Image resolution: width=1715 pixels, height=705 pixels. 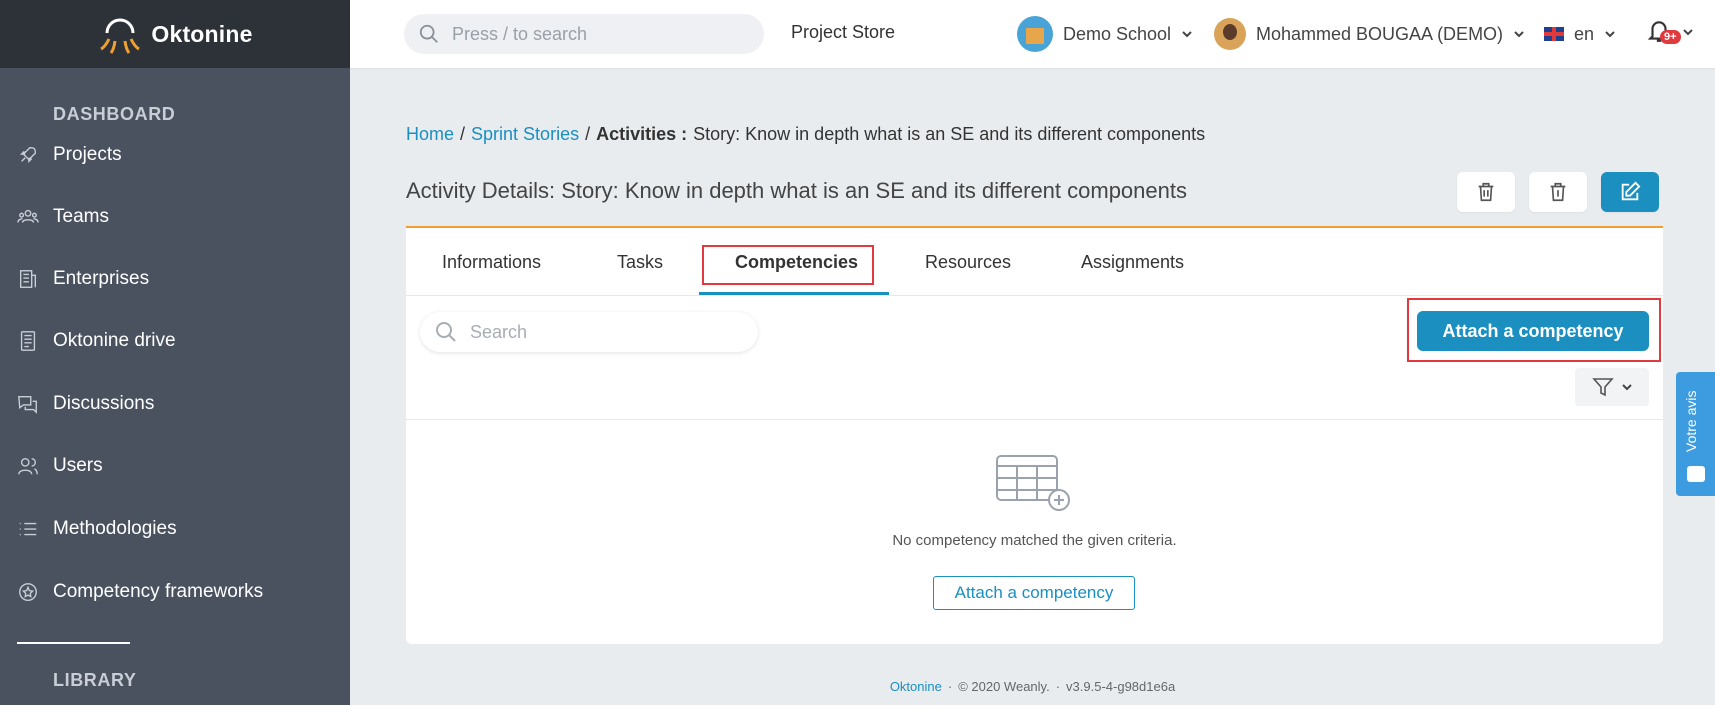 What do you see at coordinates (525, 134) in the screenshot?
I see `breadcrumb-sprint-stories: Sprint Stories` at bounding box center [525, 134].